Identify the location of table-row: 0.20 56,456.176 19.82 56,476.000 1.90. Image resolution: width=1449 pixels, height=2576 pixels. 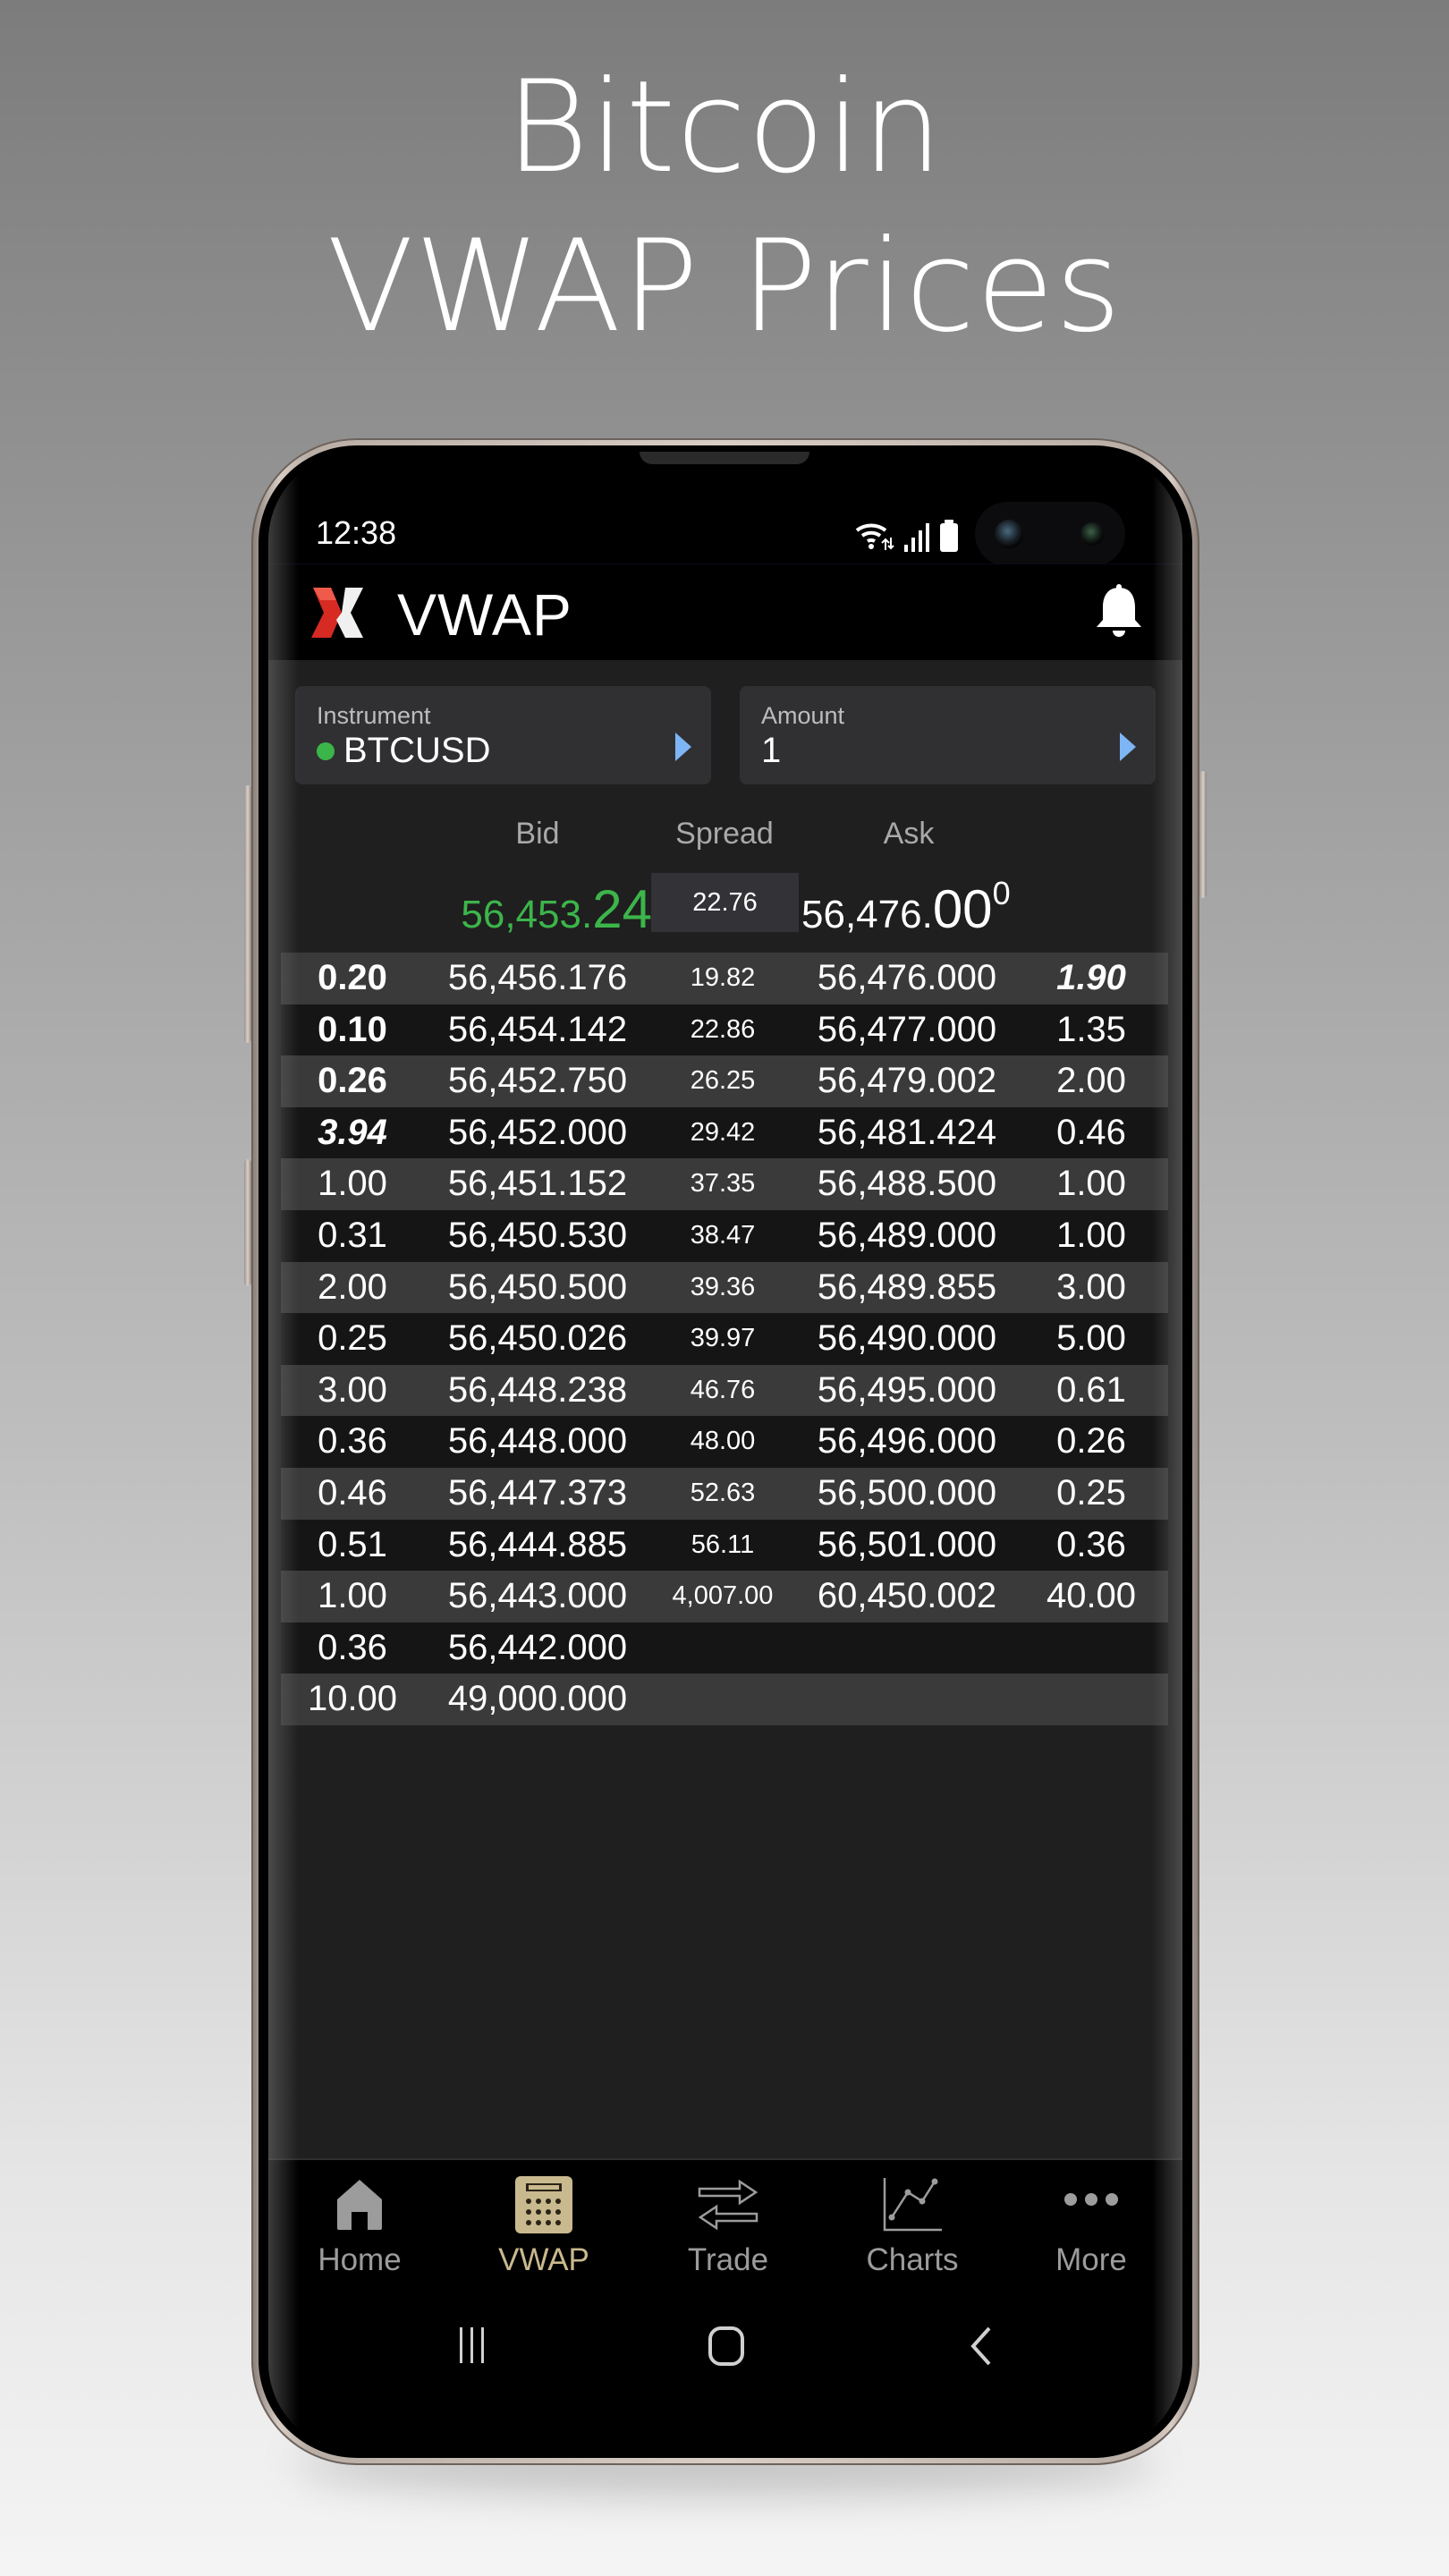
(724, 978).